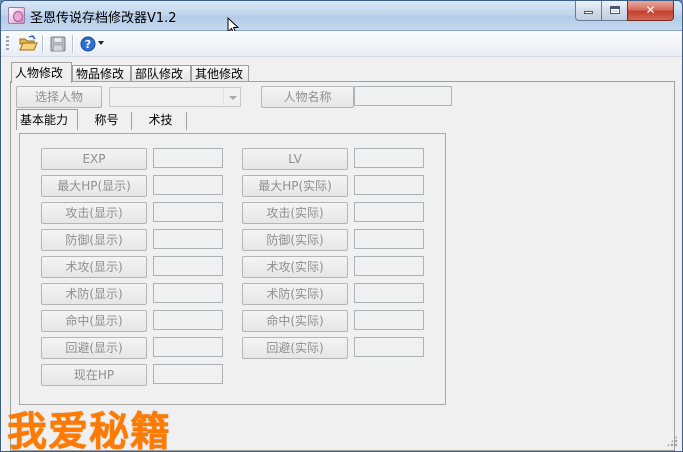 This screenshot has height=452, width=683. I want to click on maximize-icon, so click(614, 10).